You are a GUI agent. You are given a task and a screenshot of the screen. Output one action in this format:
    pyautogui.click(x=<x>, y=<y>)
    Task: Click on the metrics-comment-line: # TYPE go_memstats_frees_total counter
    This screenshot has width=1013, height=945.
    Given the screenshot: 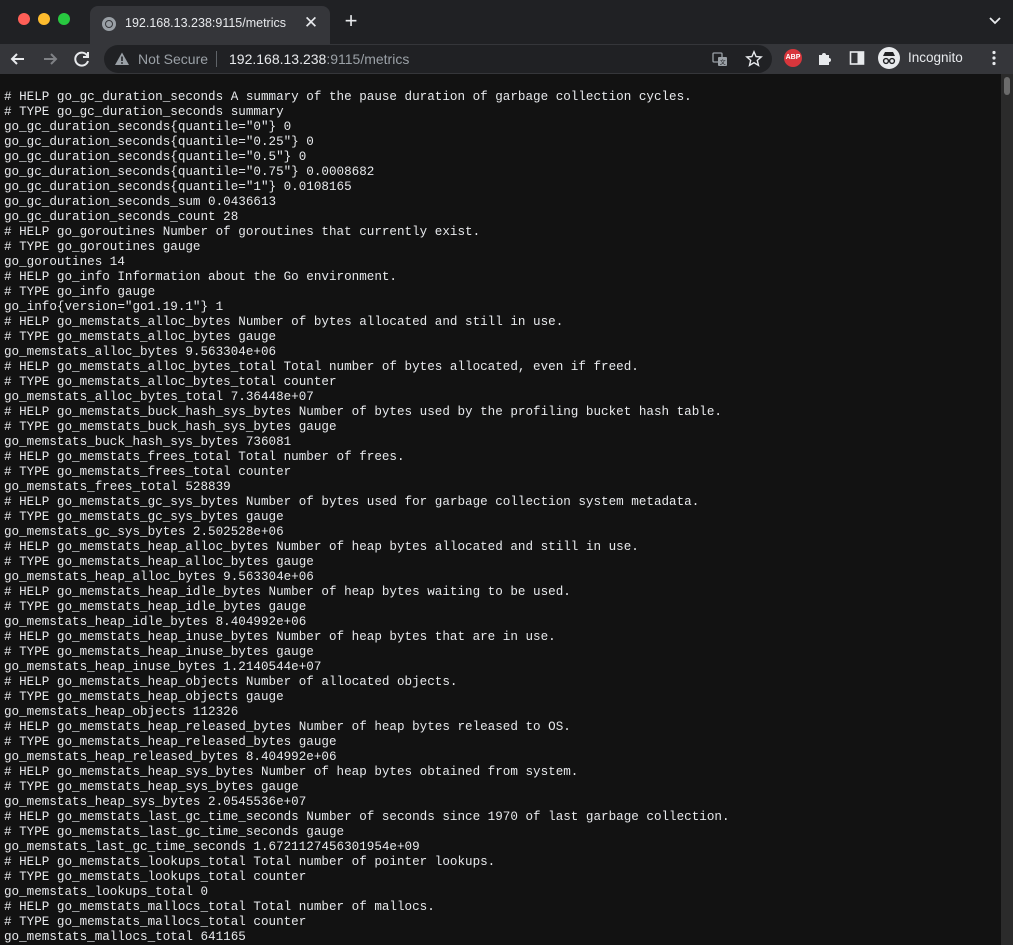 What is the action you would take?
    pyautogui.click(x=148, y=472)
    